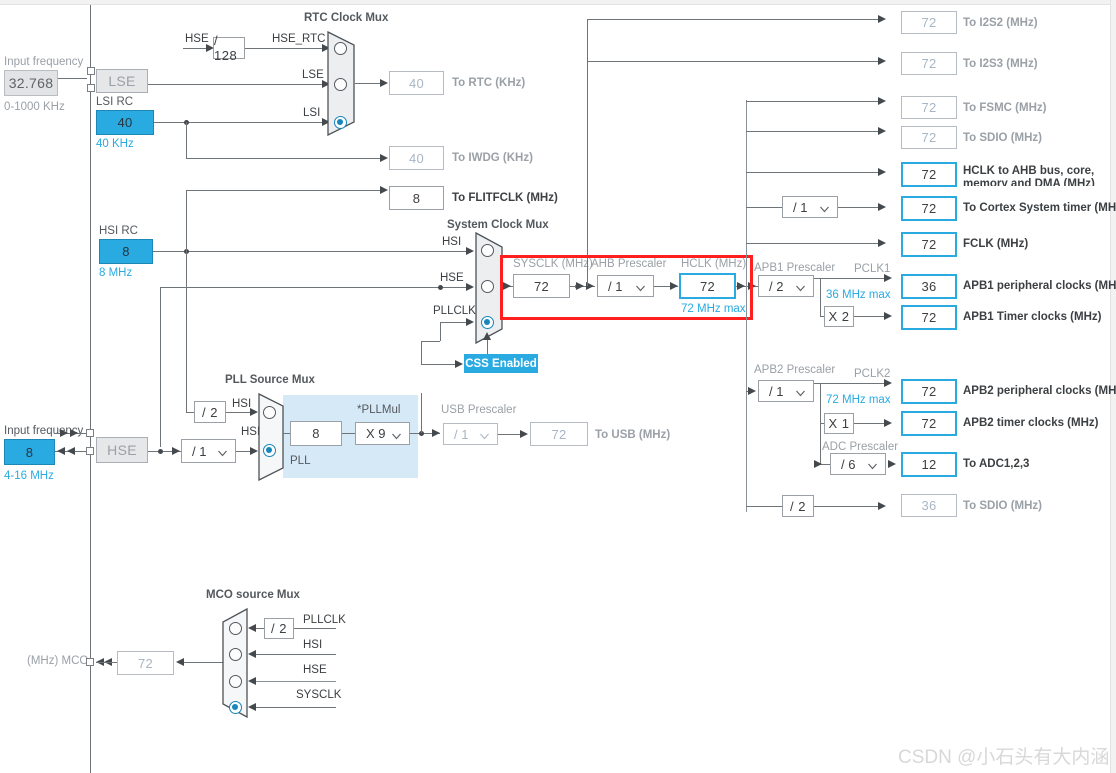 The height and width of the screenshot is (773, 1116). Describe the element at coordinates (498, 225) in the screenshot. I see `system-clock-mux-title: System Clock Mux` at that location.